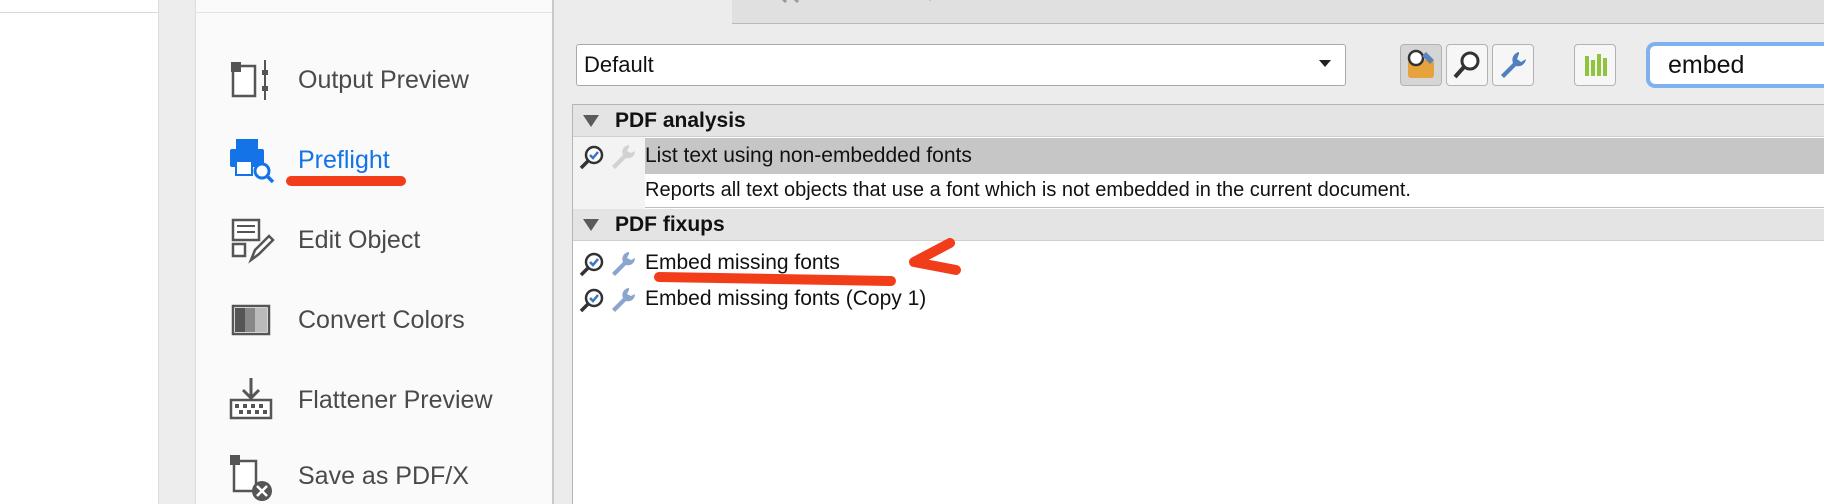  I want to click on group-header-pdf-analysis: PDF analysis, so click(1198, 121).